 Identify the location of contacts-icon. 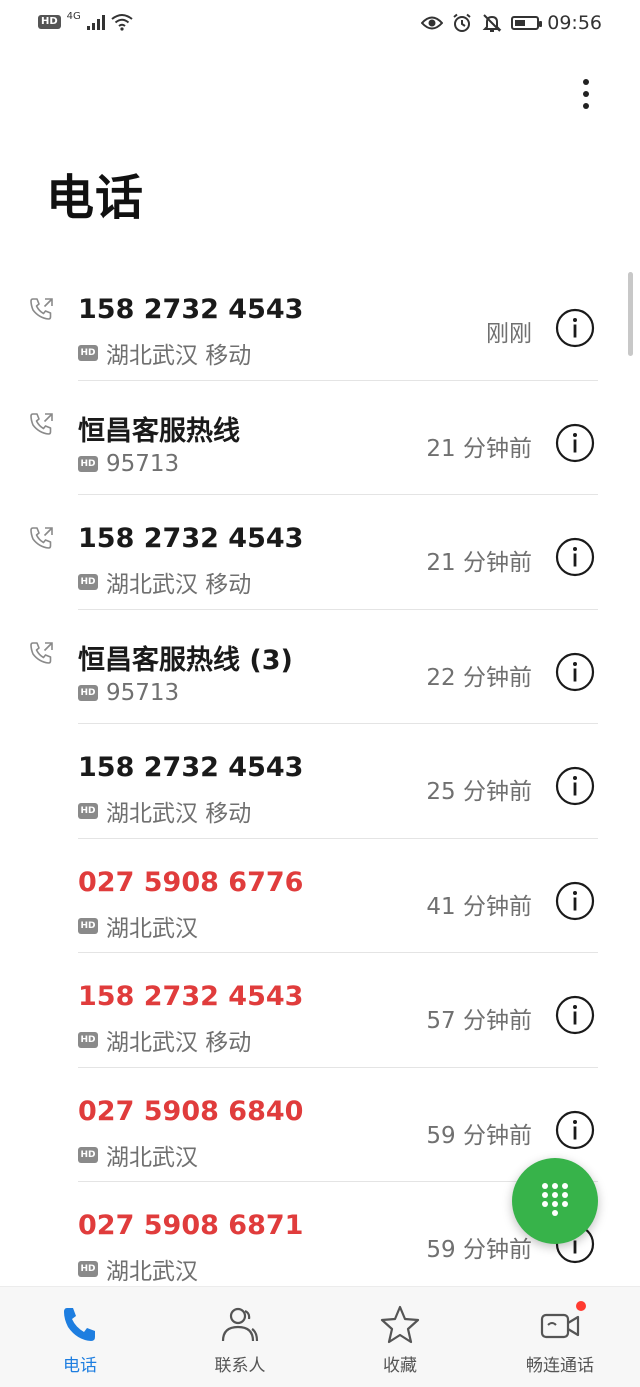
(240, 1325).